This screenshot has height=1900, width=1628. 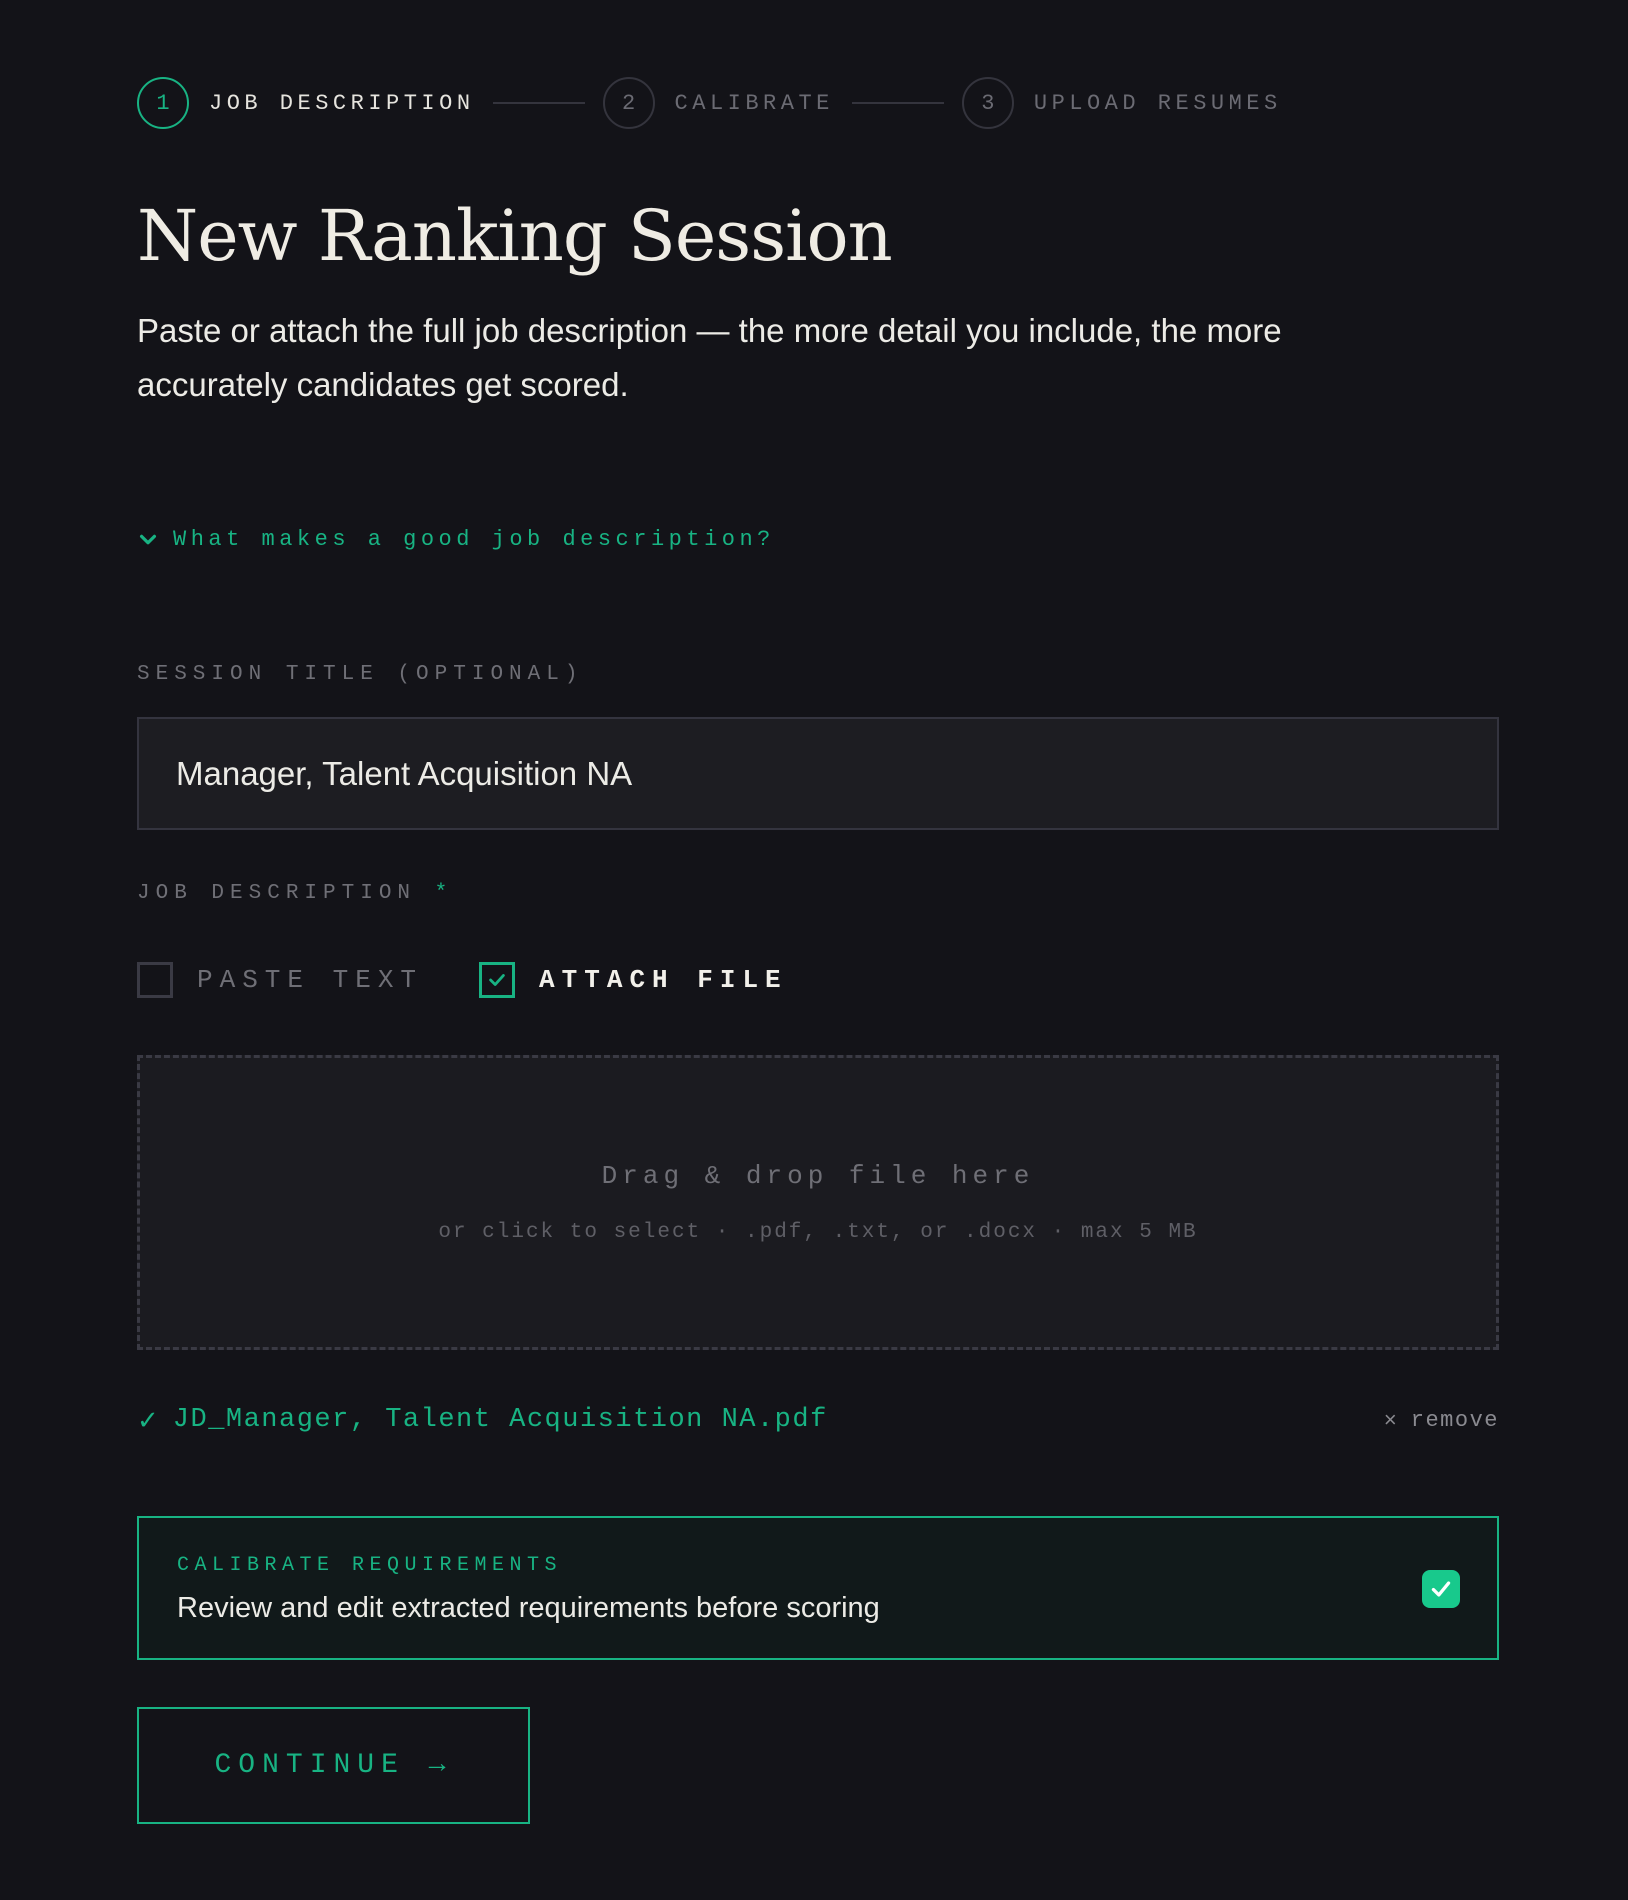 I want to click on job-description-label-text: JOB DESCRIPTION, so click(x=277, y=893).